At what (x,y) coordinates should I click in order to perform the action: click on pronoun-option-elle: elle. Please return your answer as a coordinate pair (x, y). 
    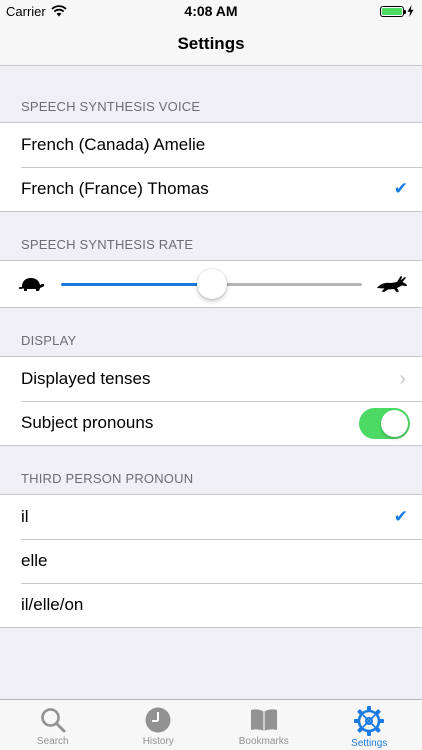
    Looking at the image, I should click on (211, 561).